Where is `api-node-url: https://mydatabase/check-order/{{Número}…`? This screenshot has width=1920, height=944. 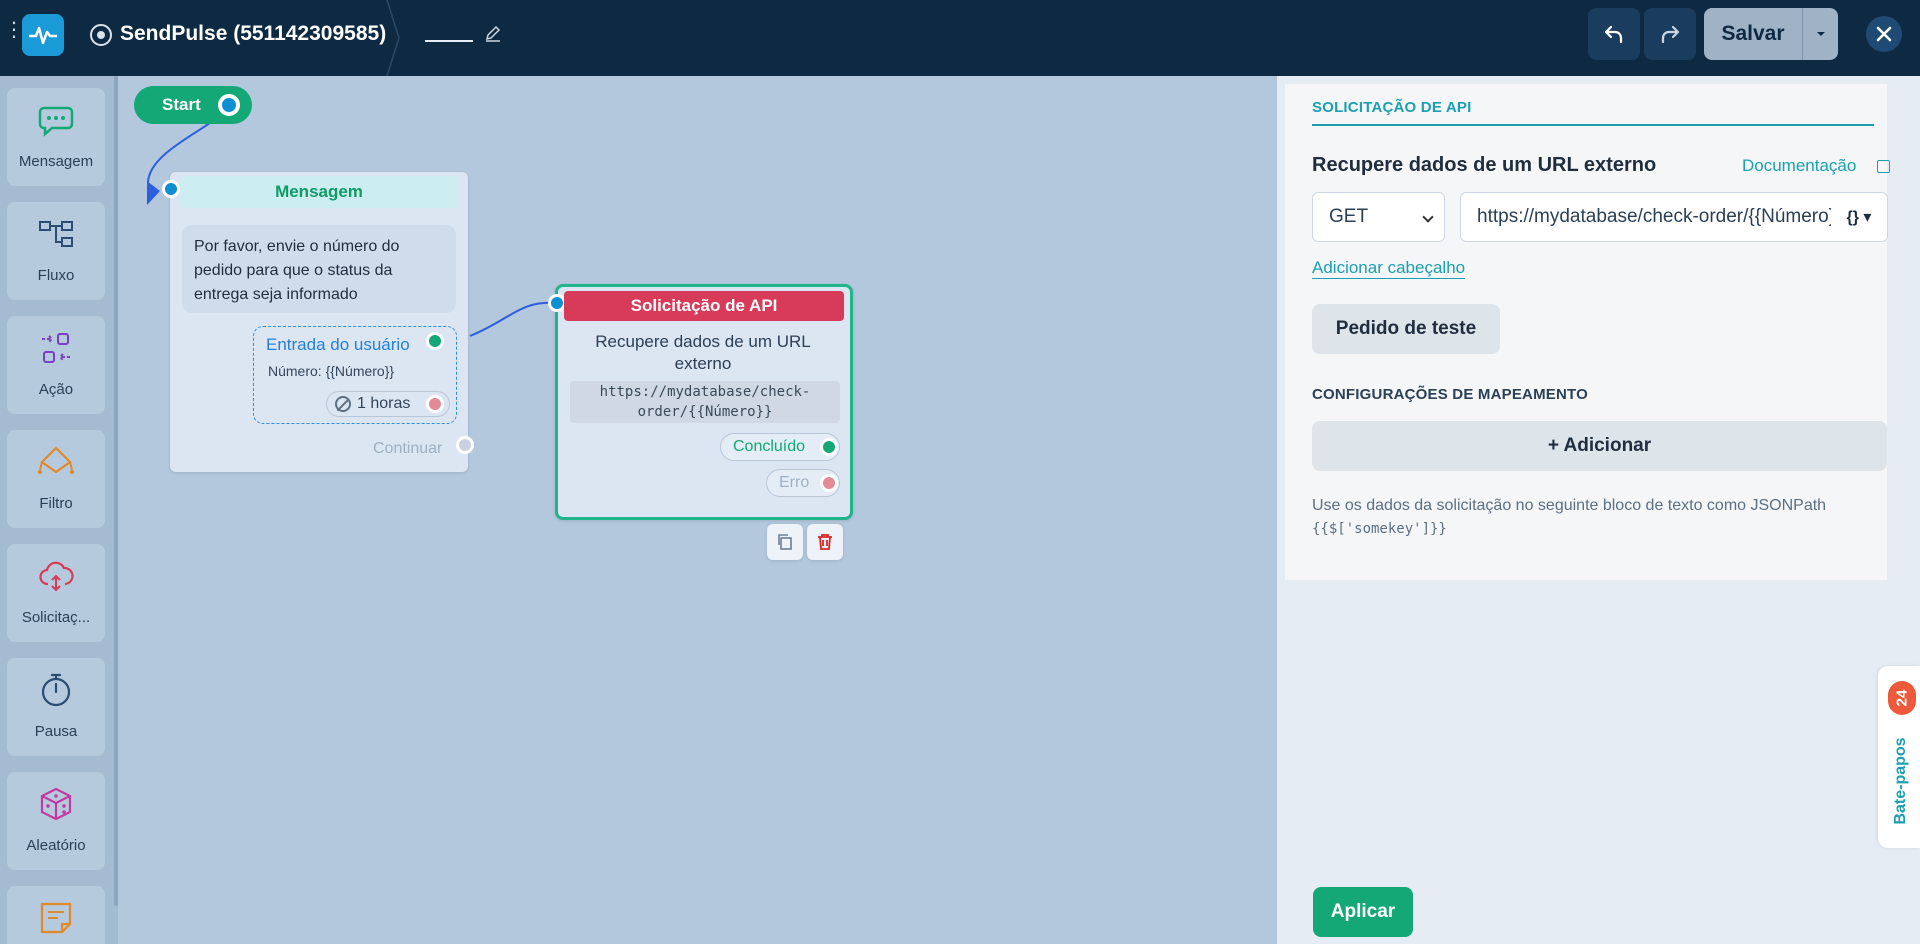 api-node-url: https://mydatabase/check-order/{{Número}… is located at coordinates (705, 402).